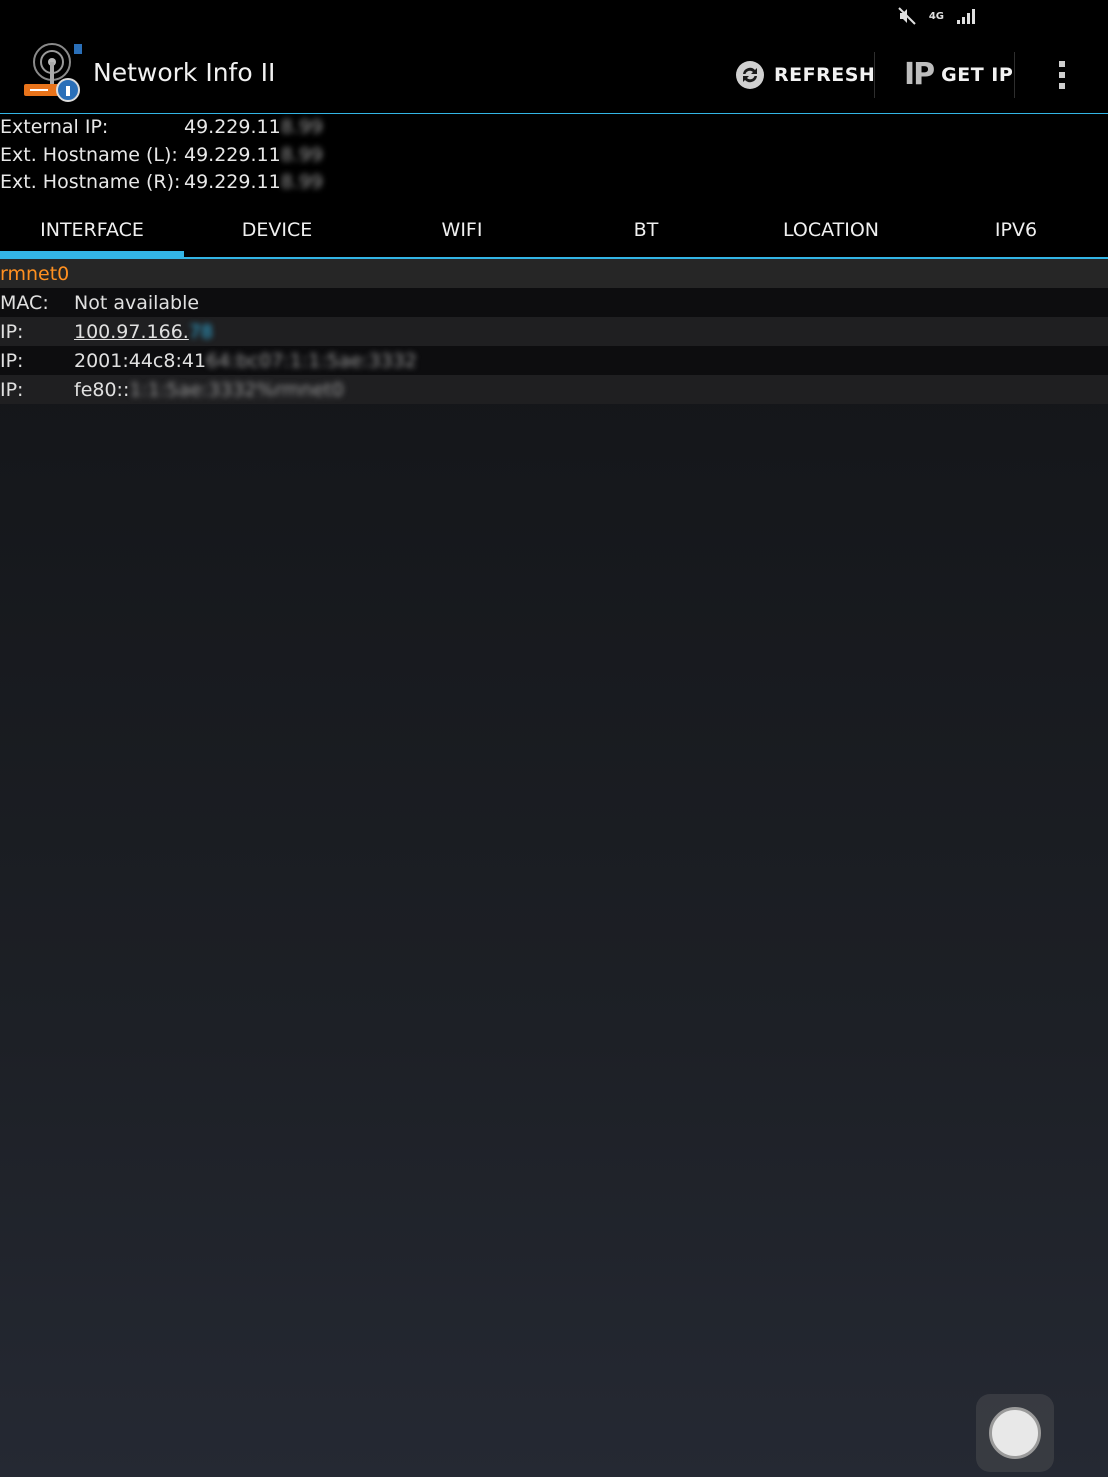 The height and width of the screenshot is (1477, 1108). What do you see at coordinates (554, 389) in the screenshot?
I see `ip-row: IP: fe80:: 1:1:5ae:3332%rmnet0` at bounding box center [554, 389].